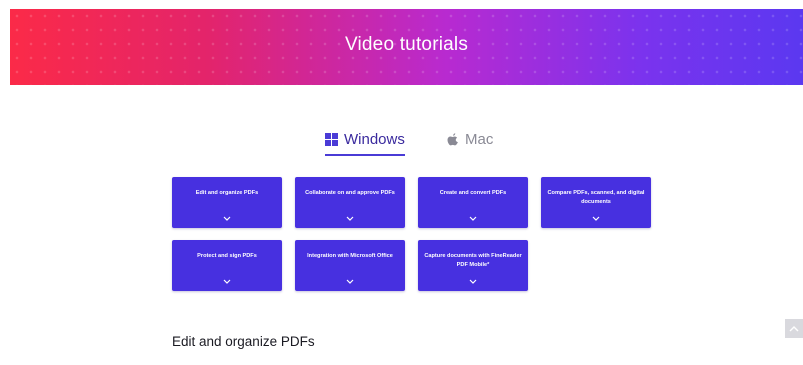 The height and width of the screenshot is (365, 803). I want to click on card-label: Protect and sign PDFs, so click(227, 256).